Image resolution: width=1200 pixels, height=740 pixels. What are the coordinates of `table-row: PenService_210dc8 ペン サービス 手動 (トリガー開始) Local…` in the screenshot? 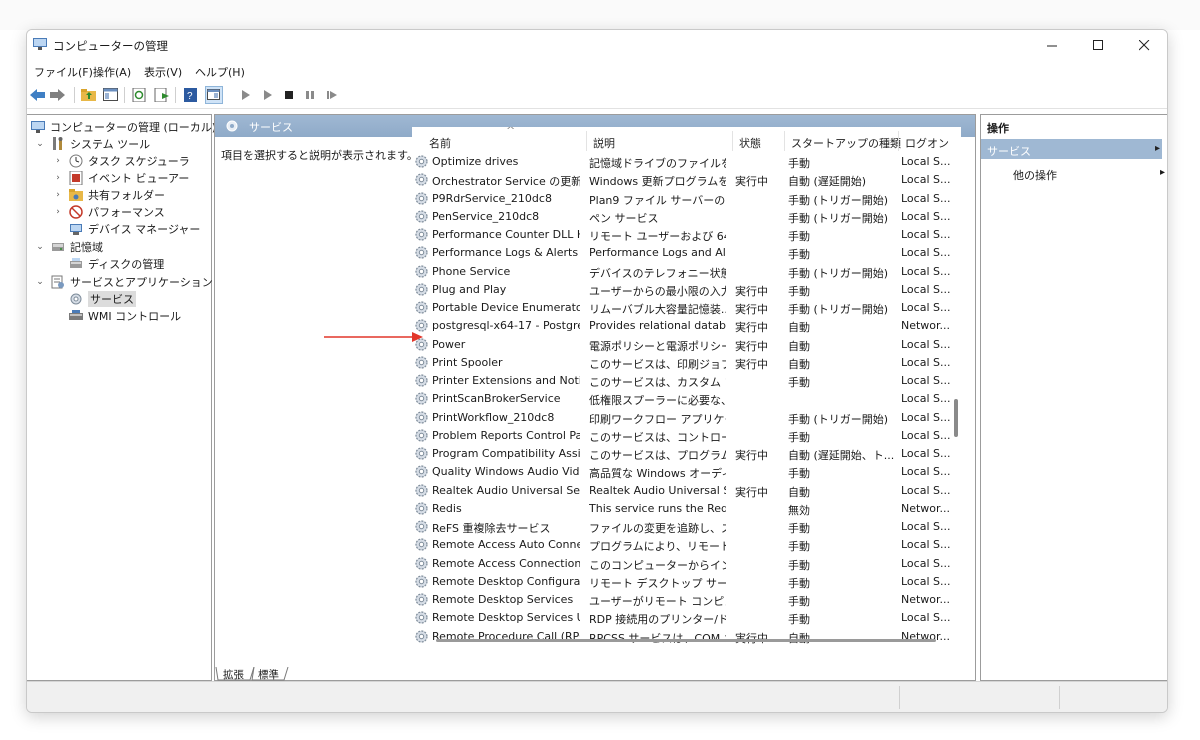 It's located at (682, 217).